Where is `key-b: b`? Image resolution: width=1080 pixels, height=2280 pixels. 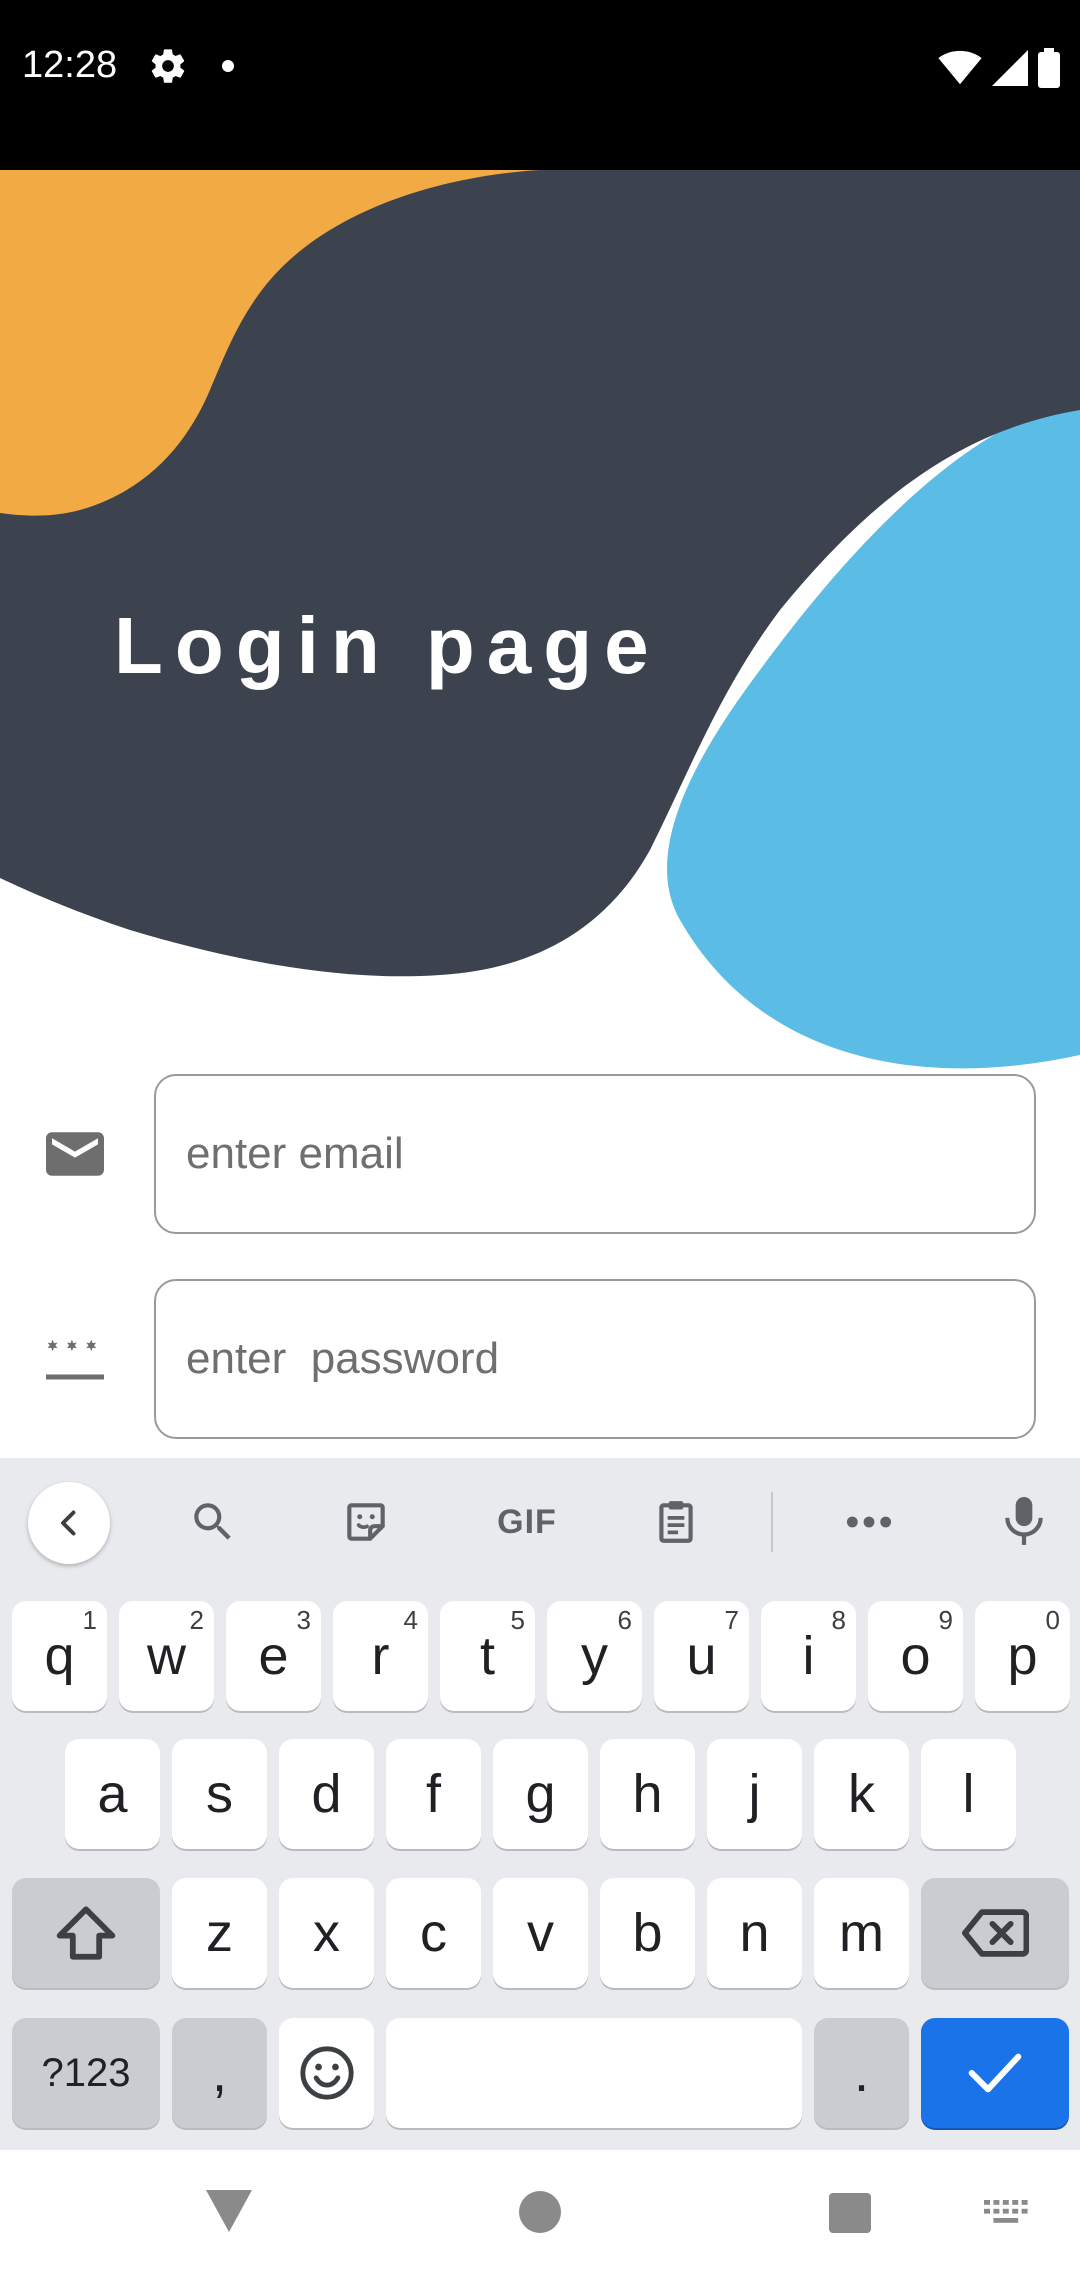 key-b: b is located at coordinates (647, 1933).